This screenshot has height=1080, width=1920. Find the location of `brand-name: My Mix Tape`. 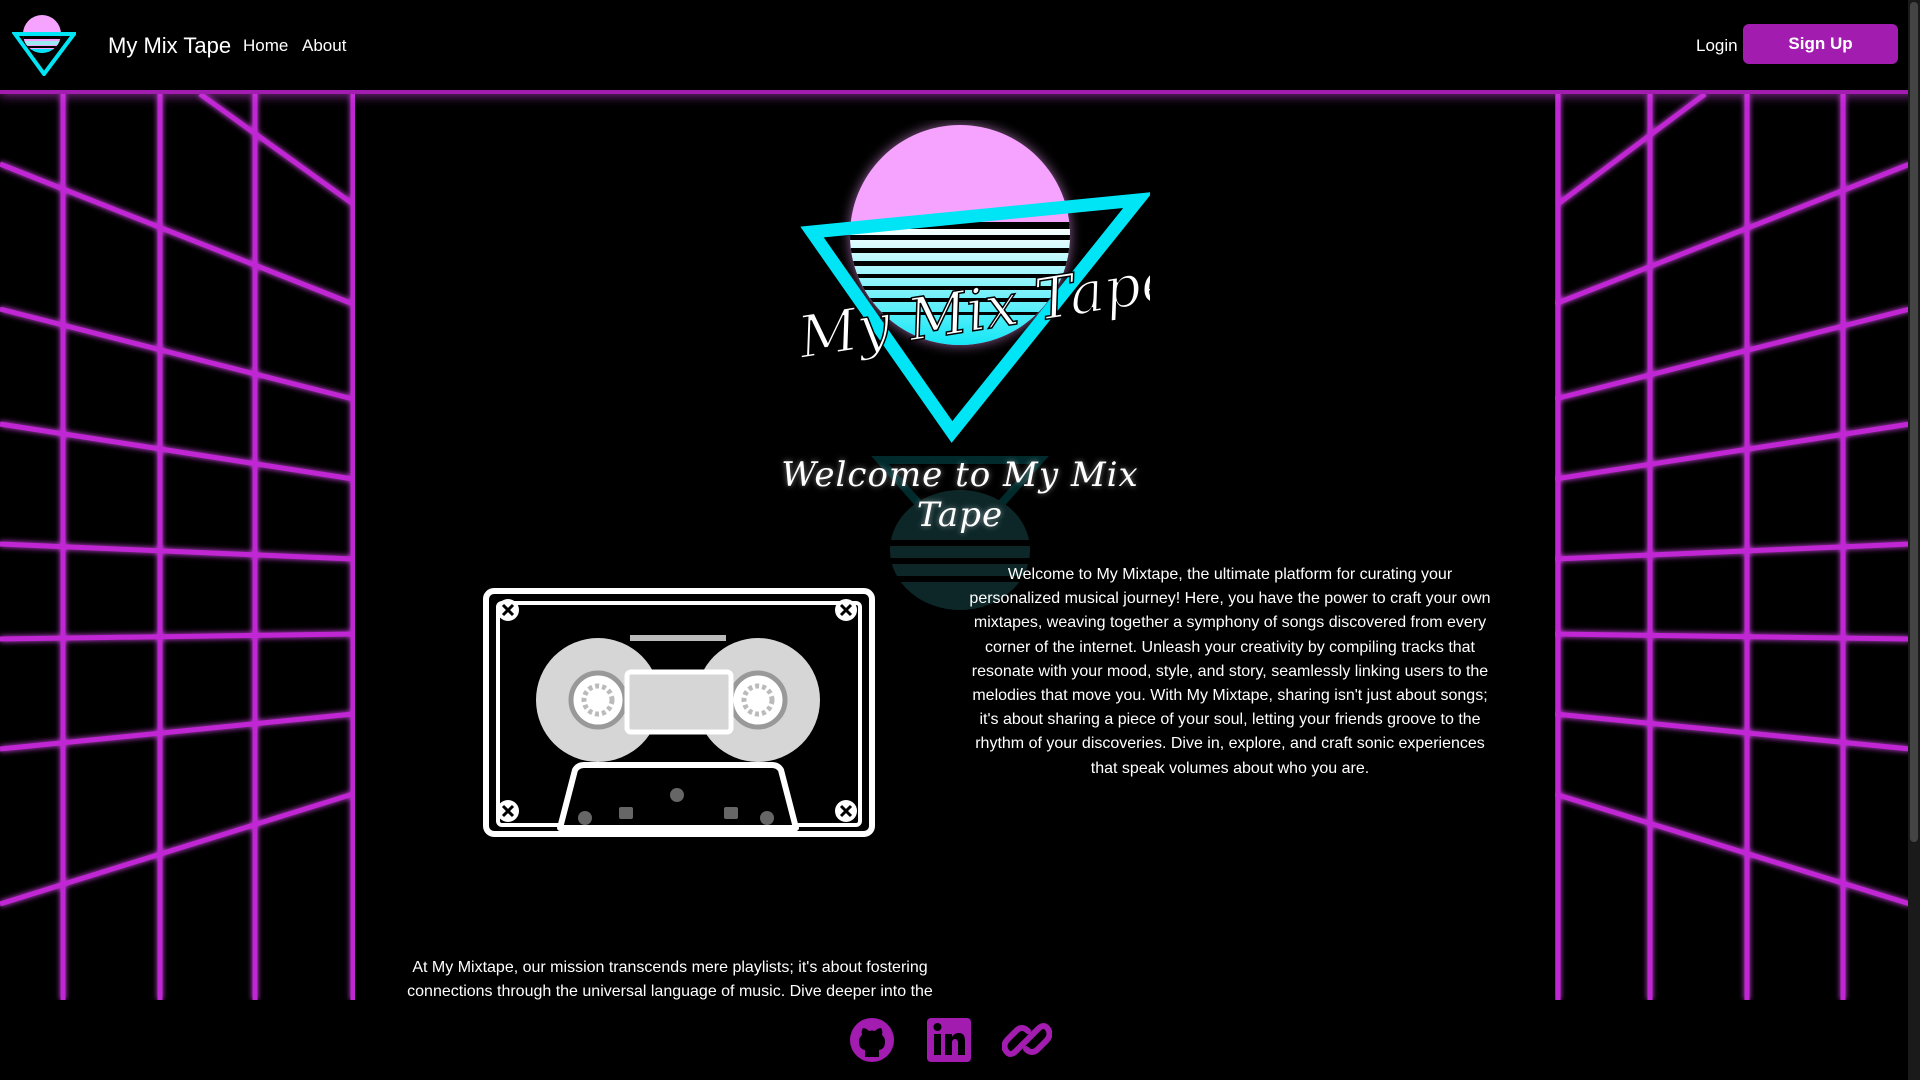

brand-name: My Mix Tape is located at coordinates (169, 46).